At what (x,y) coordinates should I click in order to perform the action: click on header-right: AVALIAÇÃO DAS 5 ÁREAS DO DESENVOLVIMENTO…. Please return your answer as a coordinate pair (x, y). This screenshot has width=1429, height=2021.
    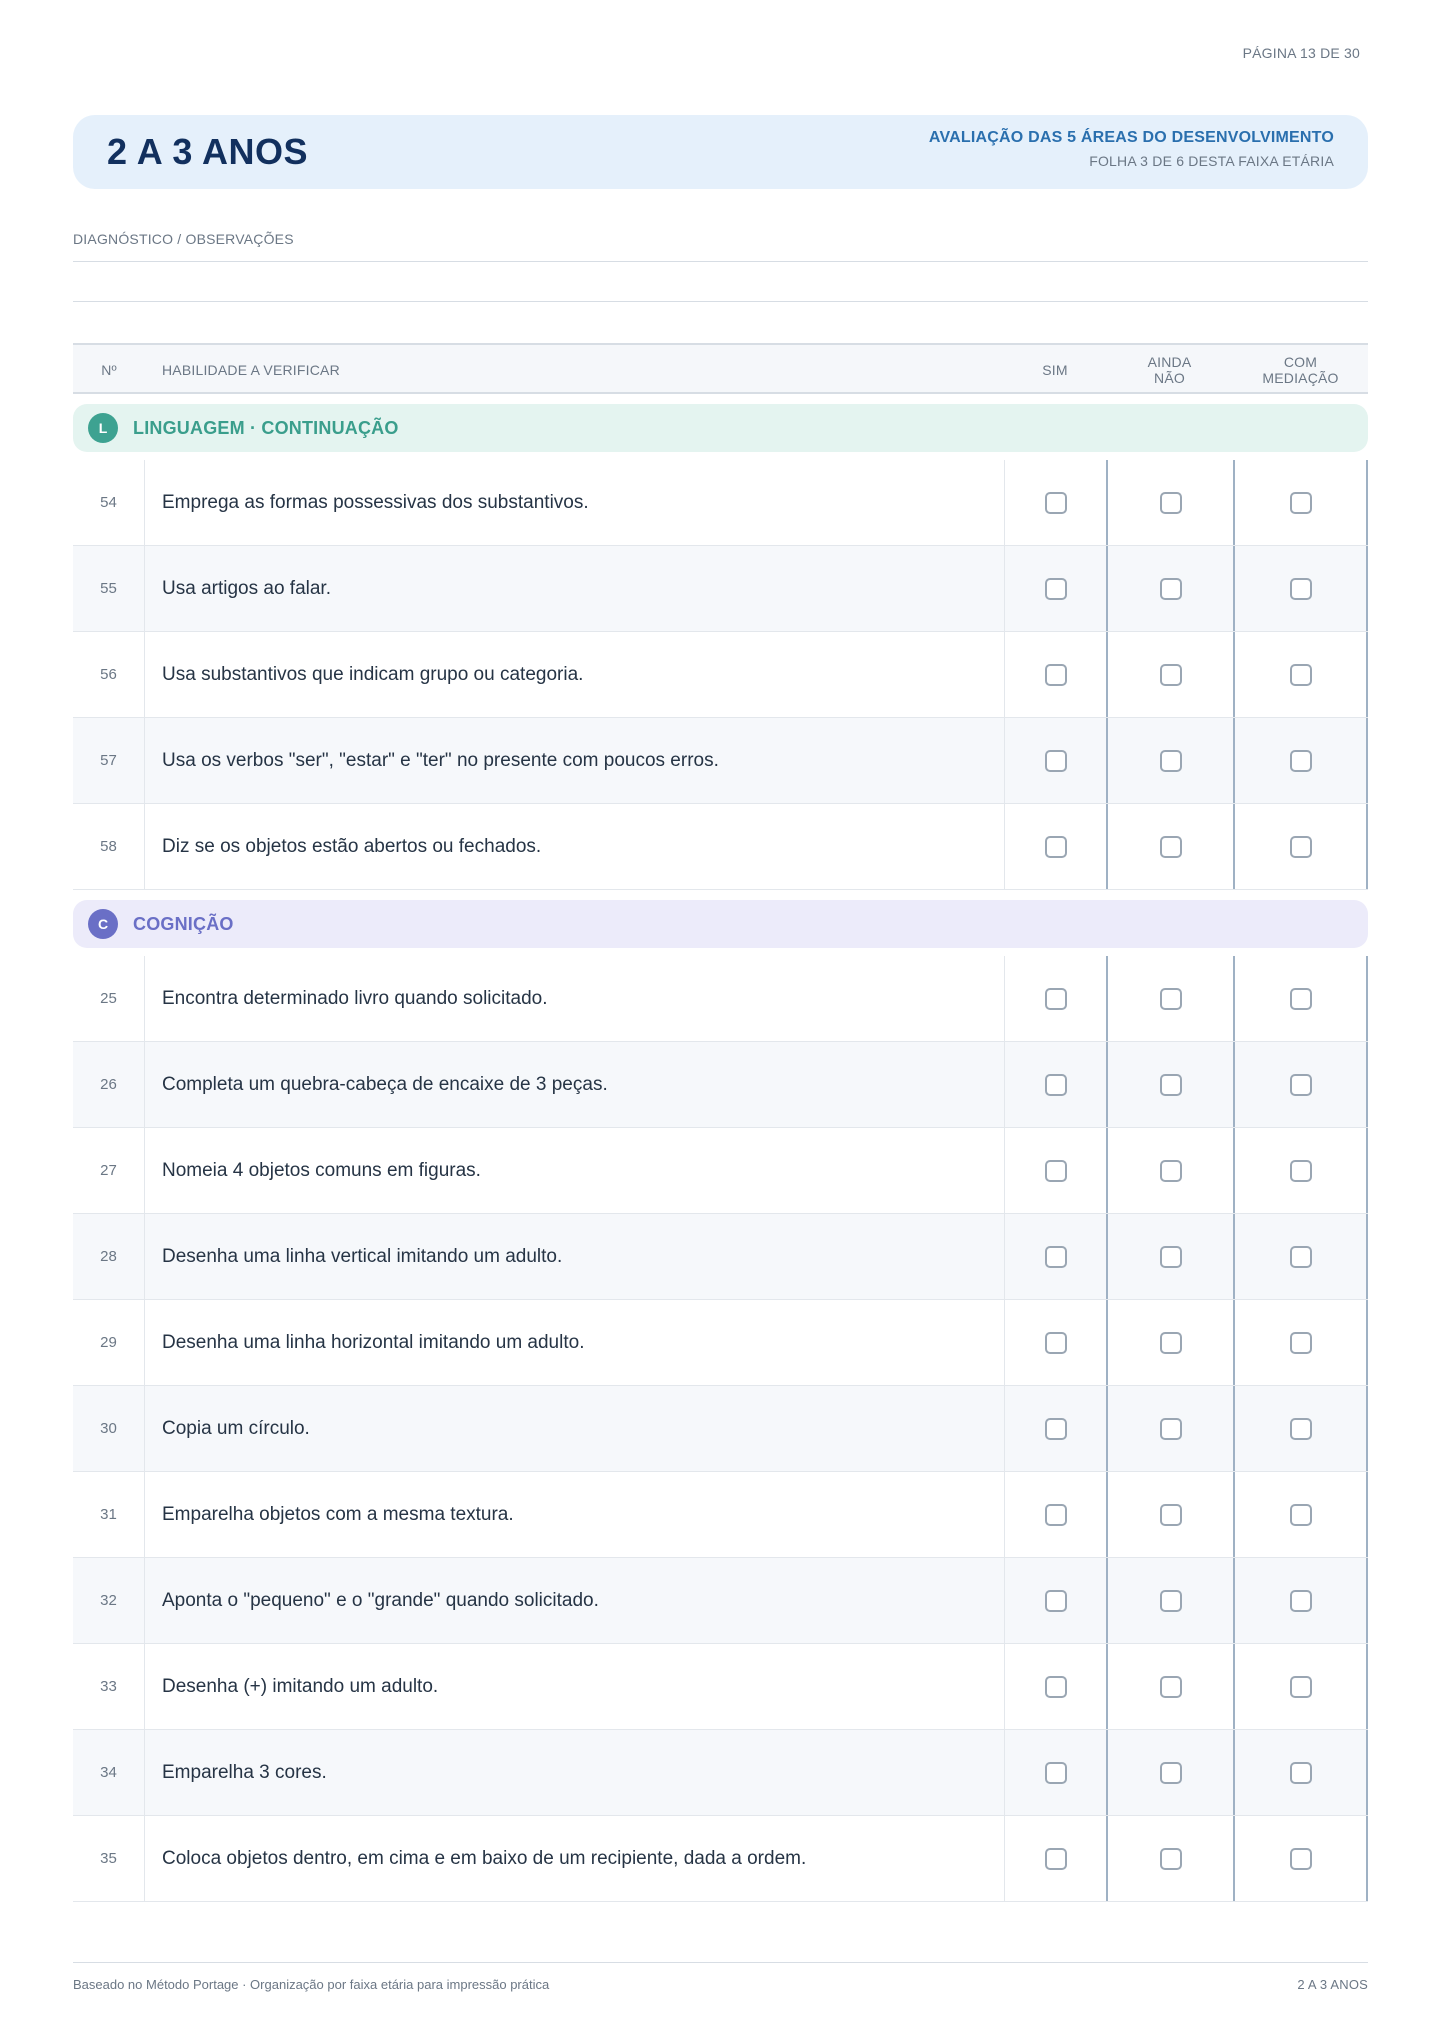
    Looking at the image, I should click on (1131, 149).